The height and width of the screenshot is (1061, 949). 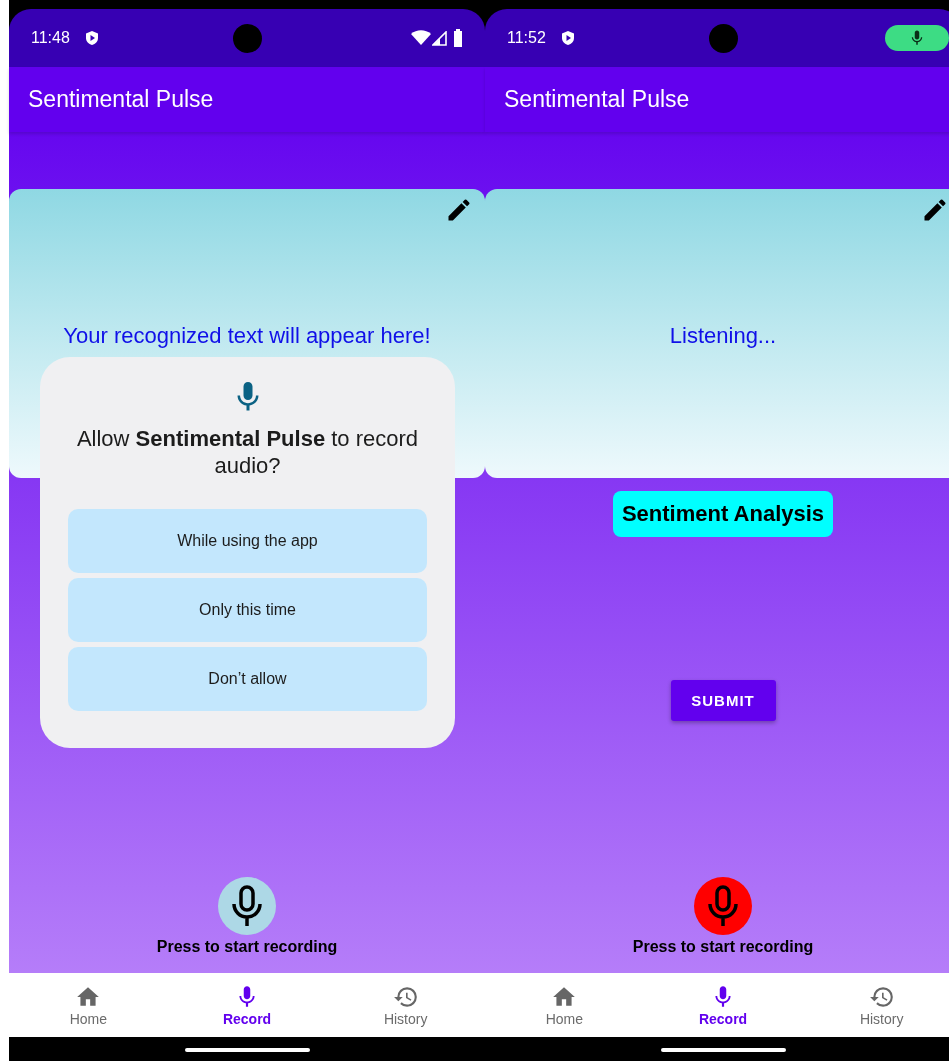 I want to click on battery-icon, so click(x=458, y=38).